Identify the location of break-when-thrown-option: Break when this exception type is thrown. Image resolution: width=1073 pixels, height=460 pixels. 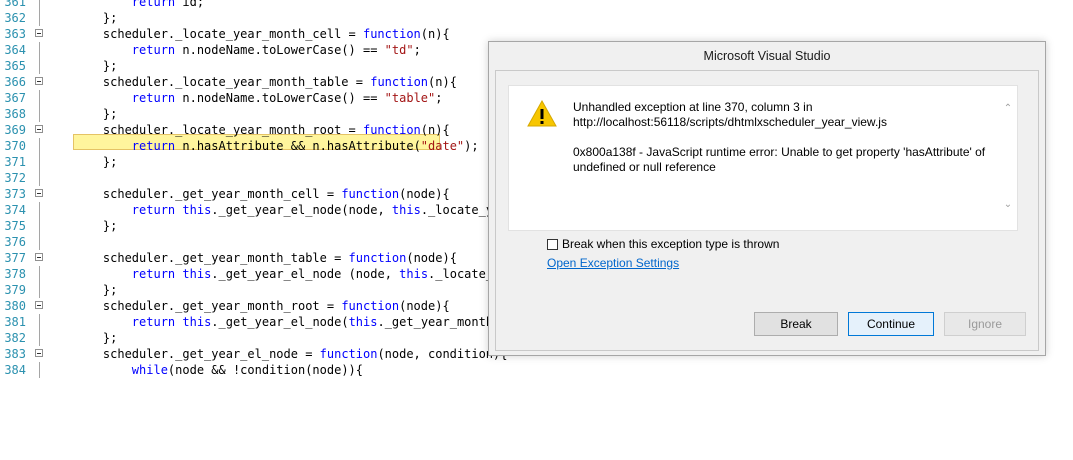
(663, 244).